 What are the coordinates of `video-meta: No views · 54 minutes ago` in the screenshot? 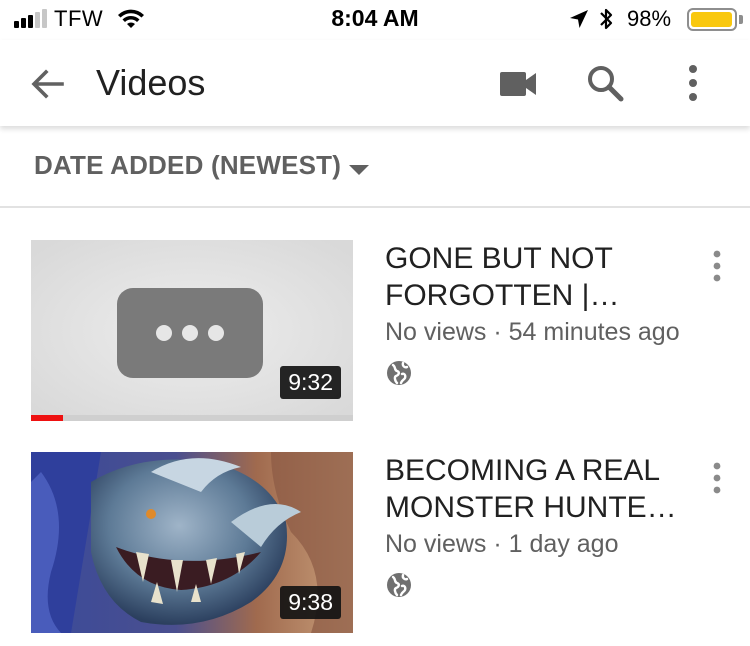 It's located at (532, 332).